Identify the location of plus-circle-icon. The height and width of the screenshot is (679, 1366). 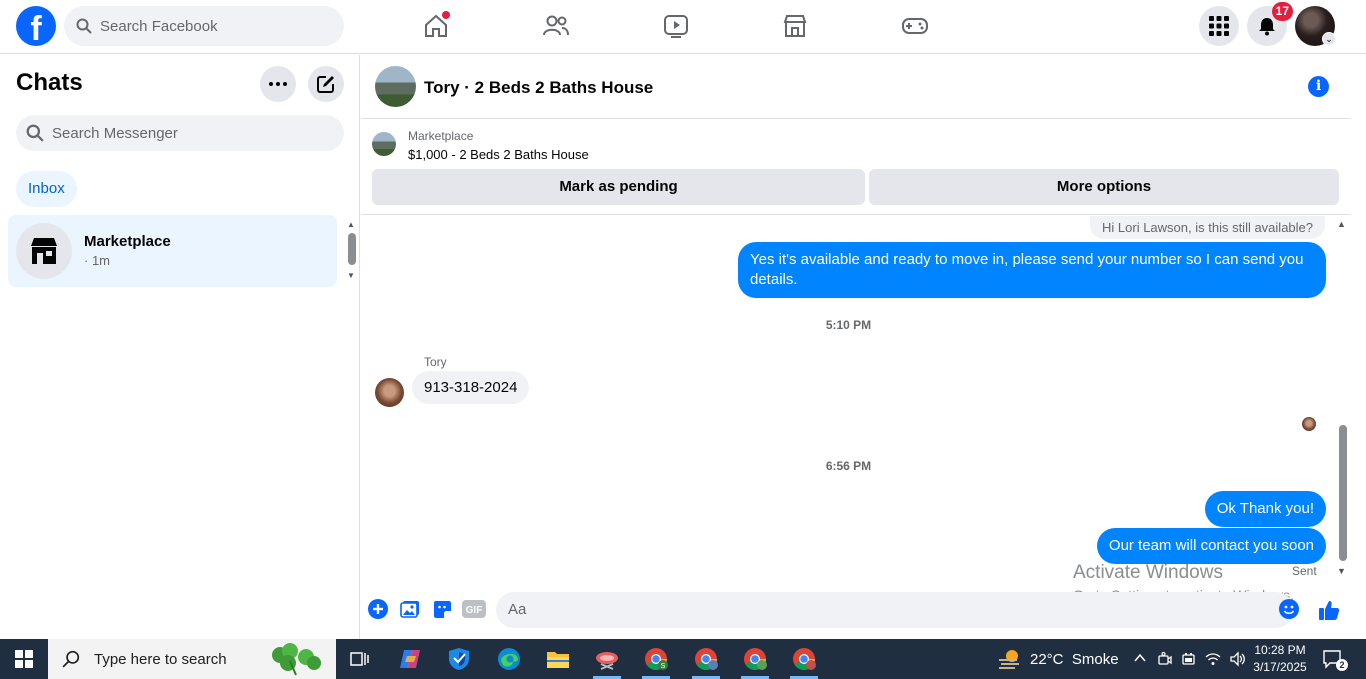
(378, 609).